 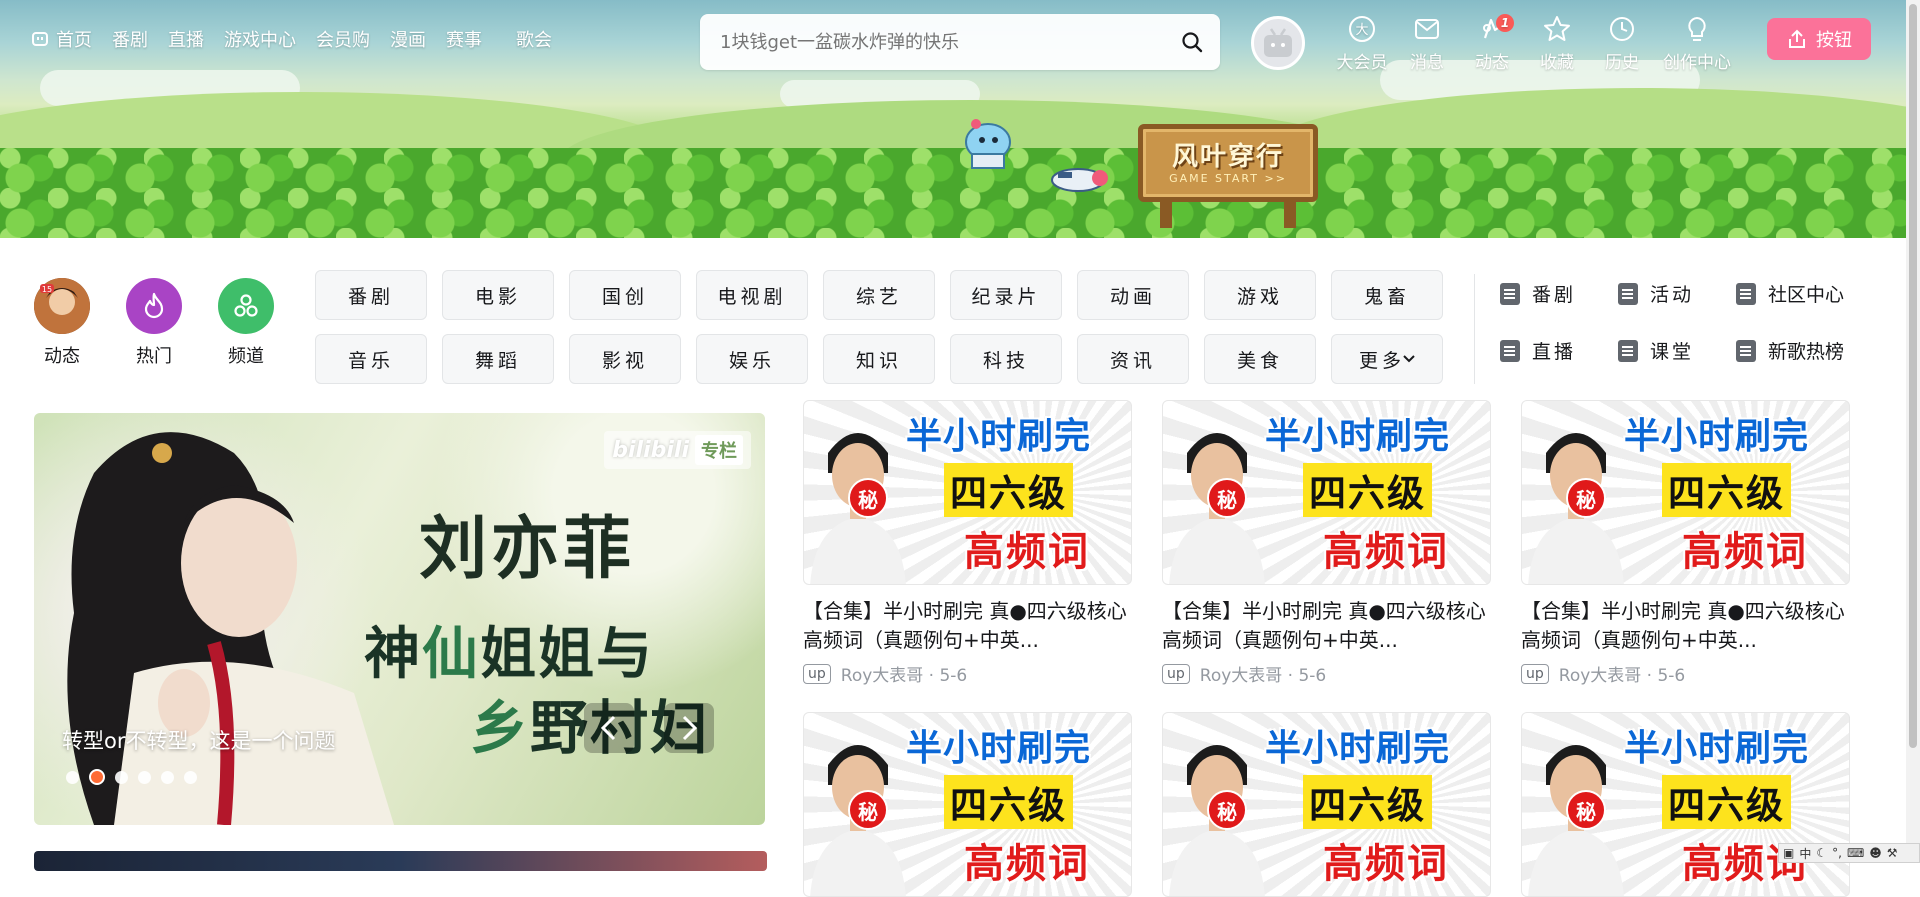 I want to click on wrench-icon: ⚒, so click(x=1892, y=853).